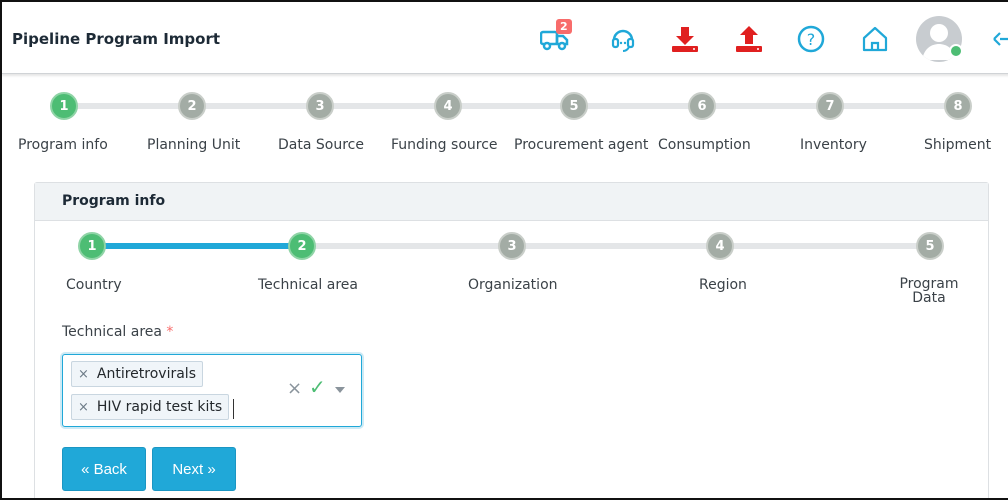 This screenshot has width=1008, height=500. What do you see at coordinates (194, 145) in the screenshot?
I see `main-step-label-2: Planning Unit` at bounding box center [194, 145].